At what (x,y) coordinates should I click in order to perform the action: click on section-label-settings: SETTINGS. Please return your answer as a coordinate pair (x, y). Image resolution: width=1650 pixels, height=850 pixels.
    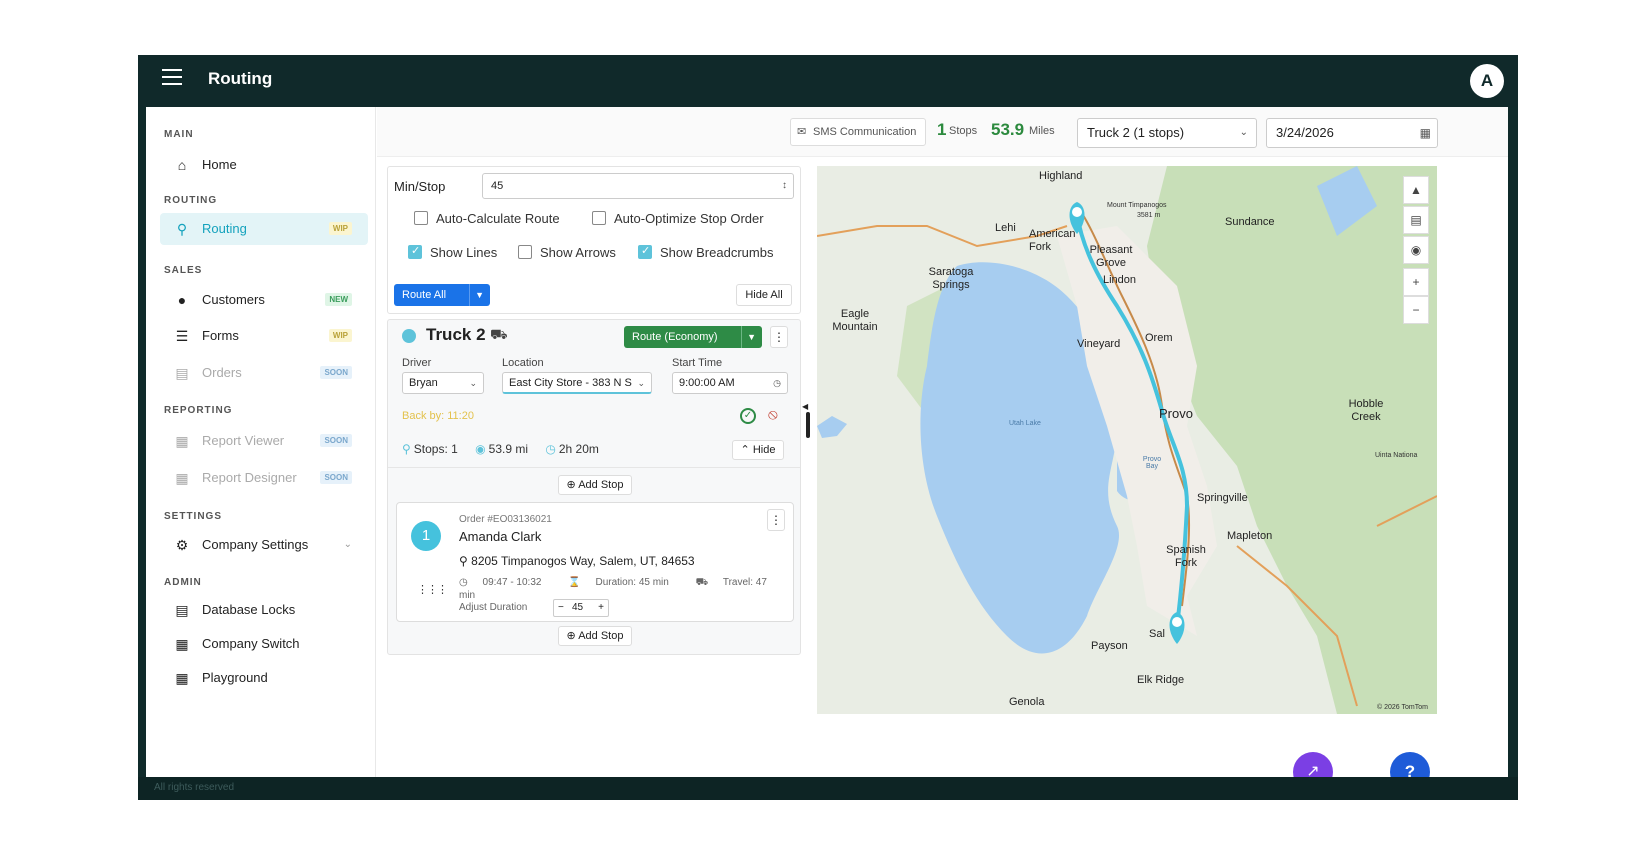
    Looking at the image, I should click on (193, 516).